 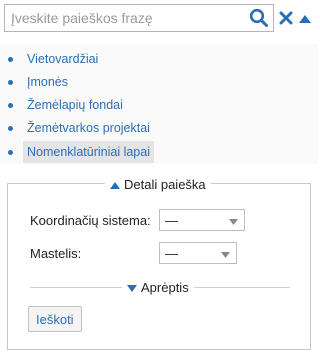 What do you see at coordinates (90, 220) in the screenshot?
I see `coord-system-label: Koordinačių sistema:` at bounding box center [90, 220].